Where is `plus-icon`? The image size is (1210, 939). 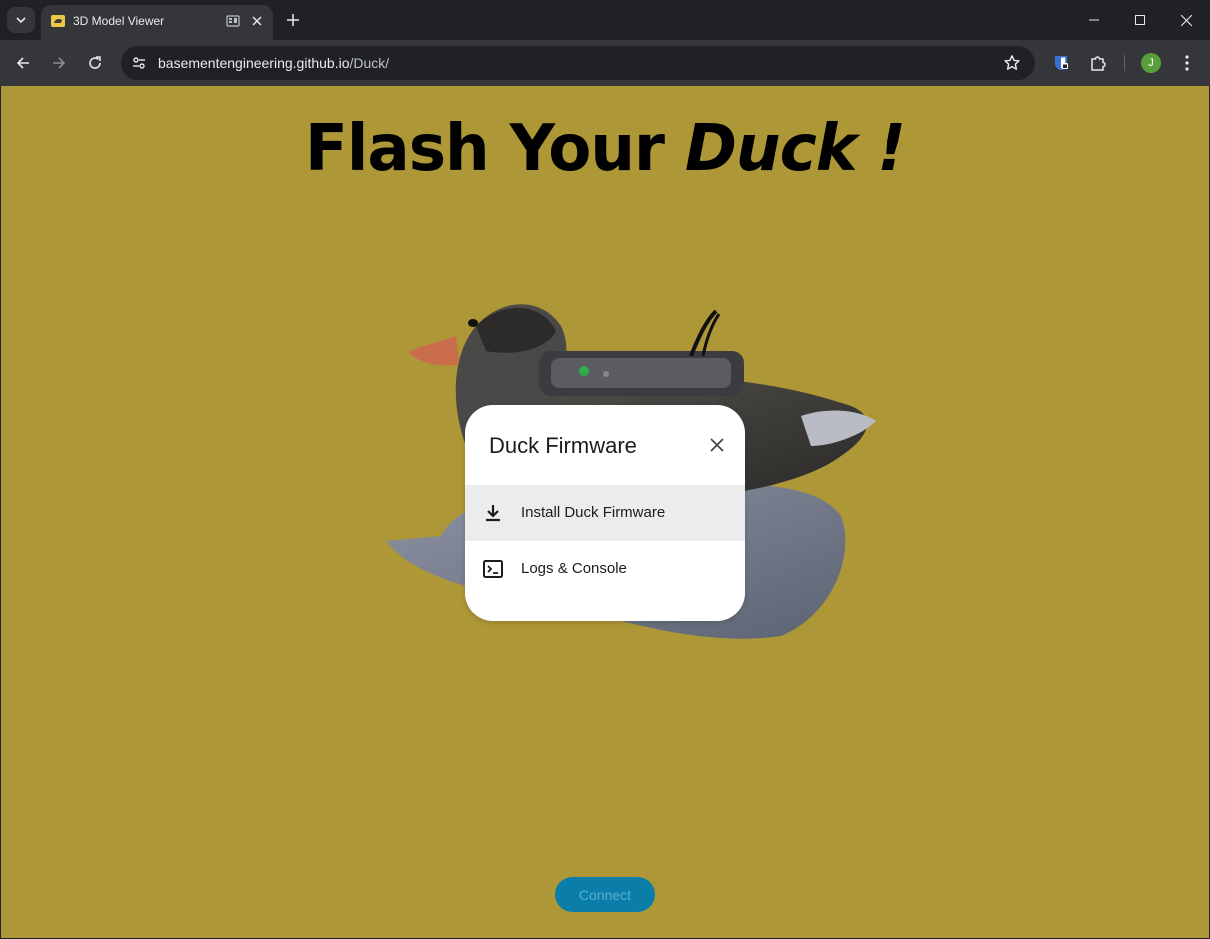
plus-icon is located at coordinates (293, 20).